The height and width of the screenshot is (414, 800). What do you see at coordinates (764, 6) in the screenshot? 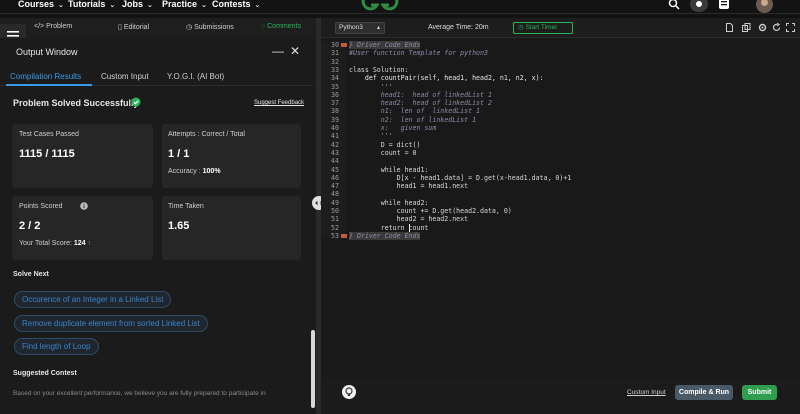
I see `avatar` at bounding box center [764, 6].